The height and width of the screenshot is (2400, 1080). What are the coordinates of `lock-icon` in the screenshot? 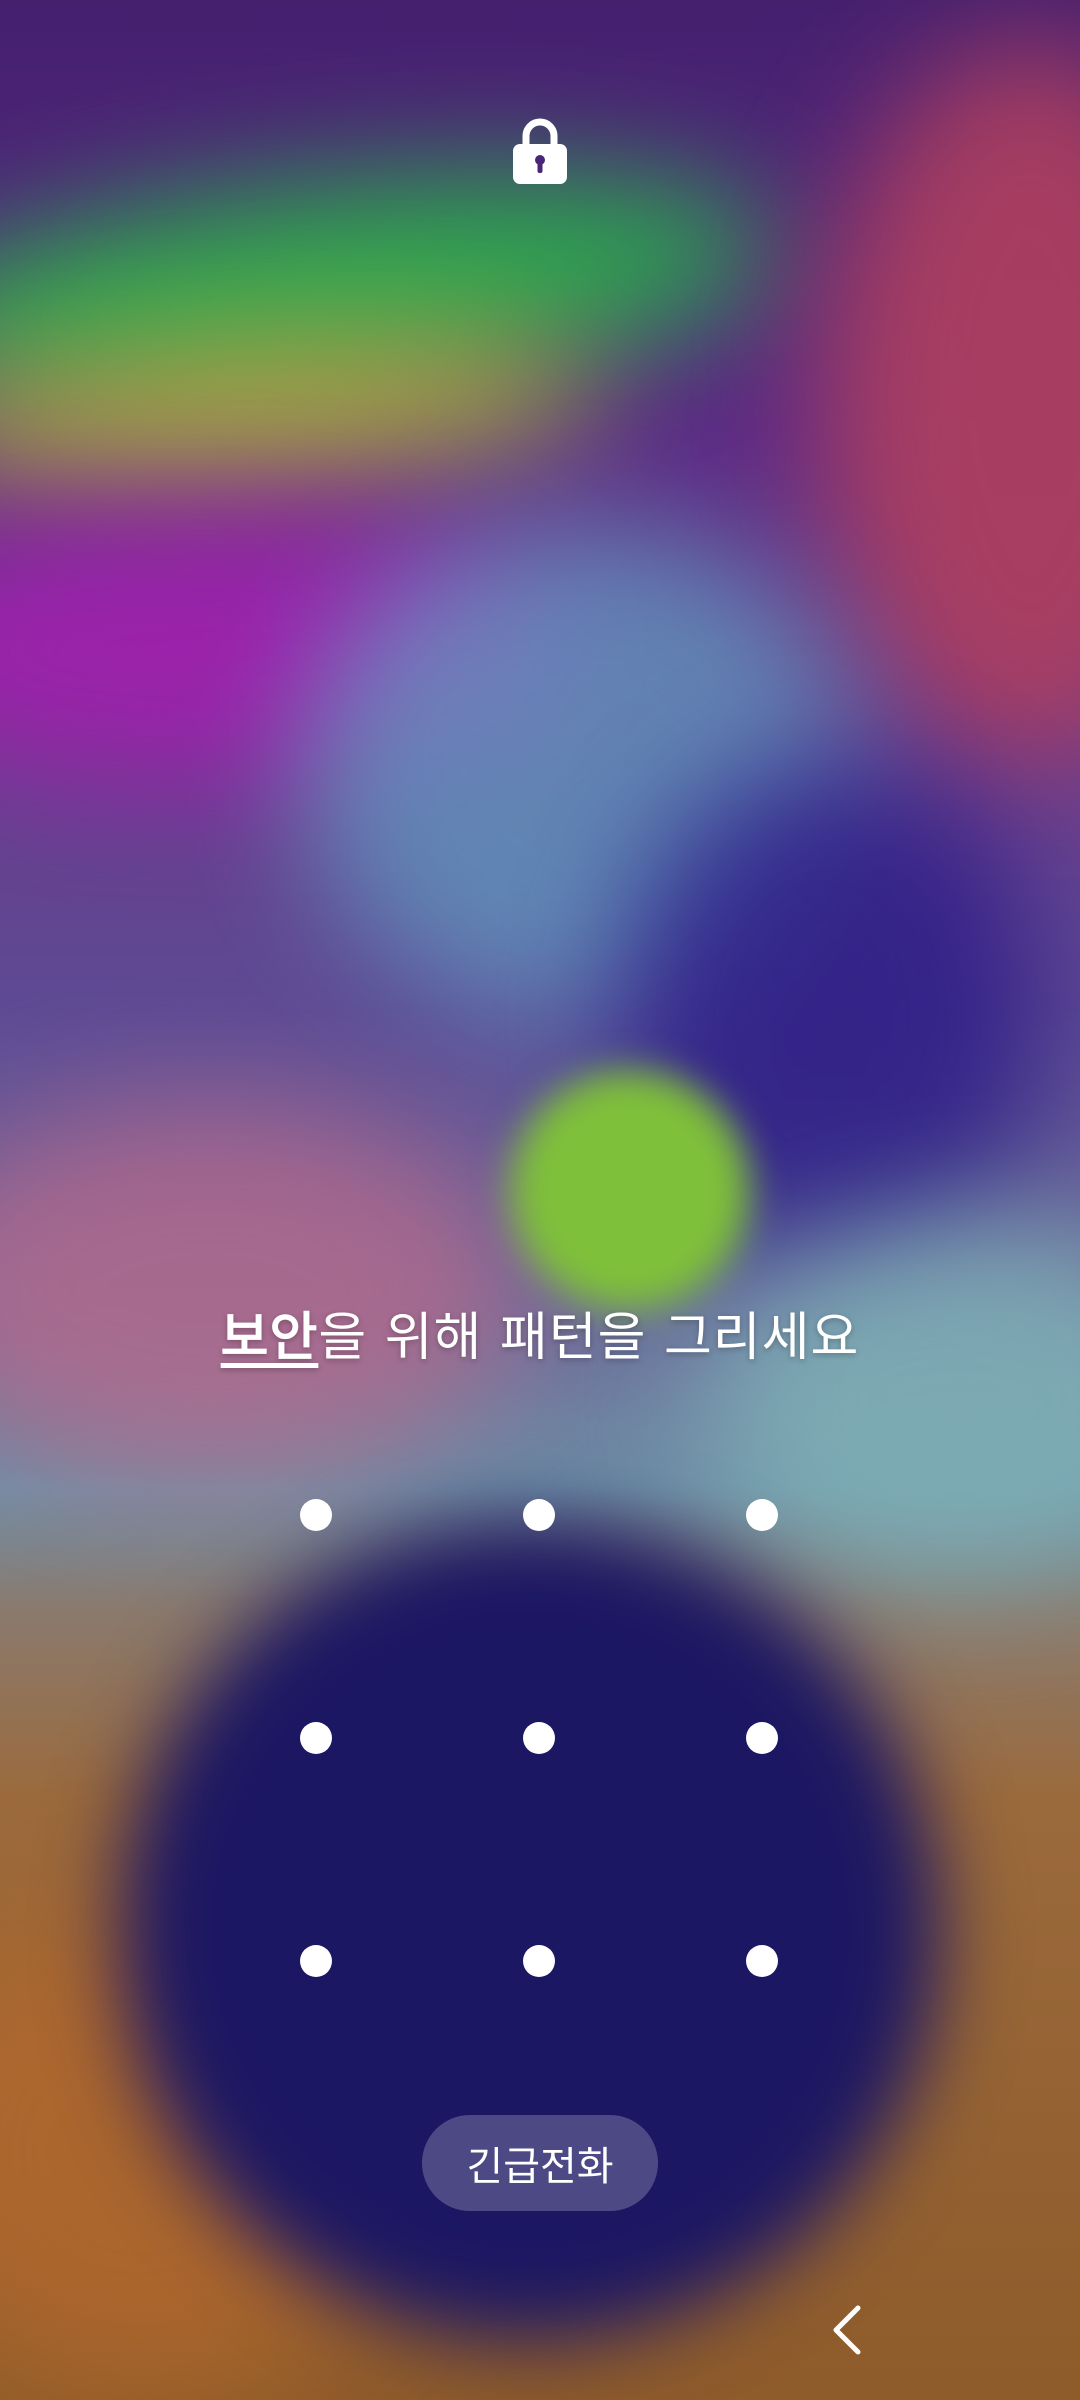 It's located at (540, 151).